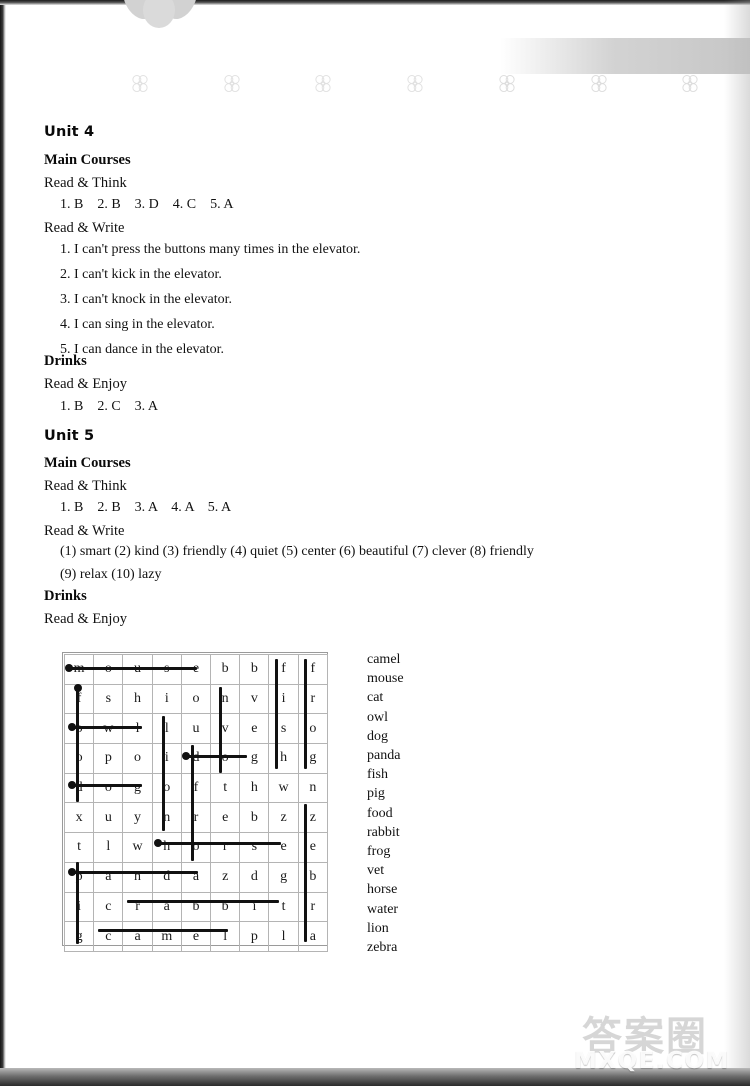  I want to click on word-list-item: fish, so click(377, 775).